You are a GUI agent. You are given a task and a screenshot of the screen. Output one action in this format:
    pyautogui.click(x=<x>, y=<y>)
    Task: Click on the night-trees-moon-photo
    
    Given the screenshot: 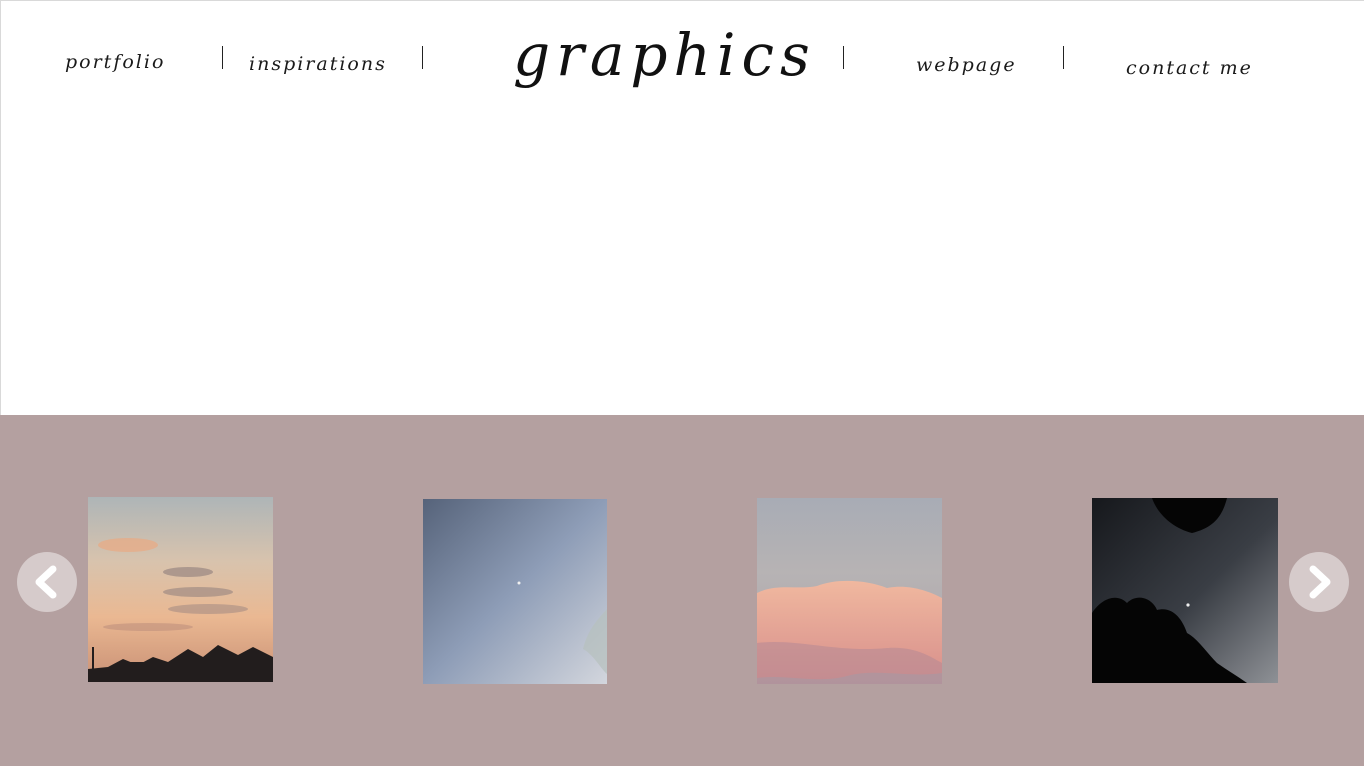 What is the action you would take?
    pyautogui.click(x=1185, y=590)
    